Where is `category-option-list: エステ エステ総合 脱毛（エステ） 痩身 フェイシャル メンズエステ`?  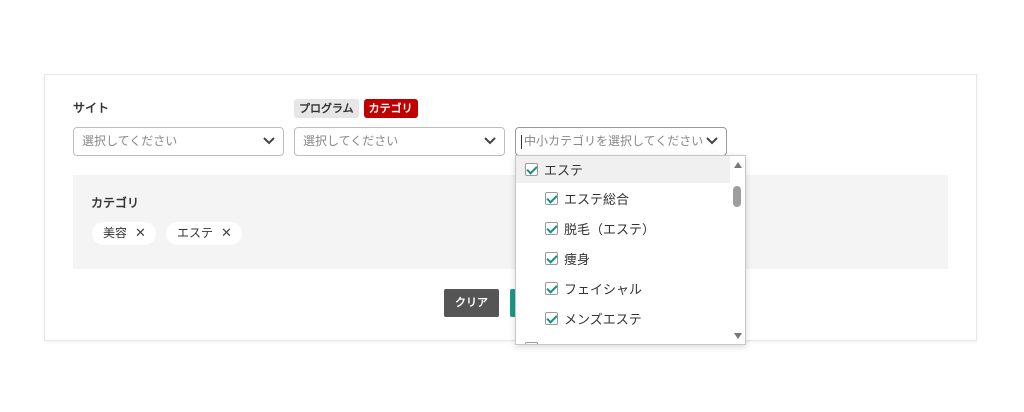 category-option-list: エステ エステ総合 脱毛（エステ） 痩身 フェイシャル メンズエステ is located at coordinates (624, 250).